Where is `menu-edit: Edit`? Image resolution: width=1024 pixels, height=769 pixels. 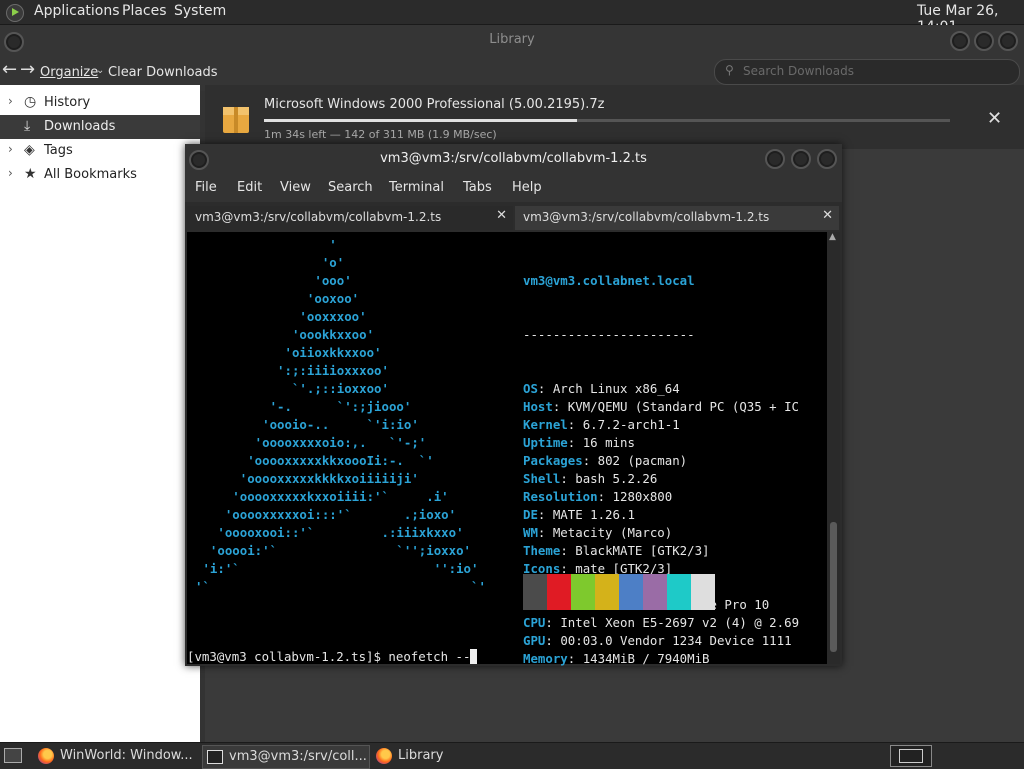 menu-edit: Edit is located at coordinates (249, 187).